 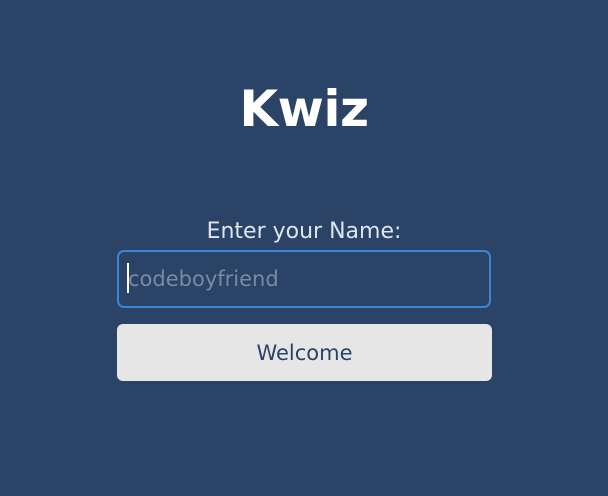 What do you see at coordinates (304, 279) in the screenshot?
I see `name-input` at bounding box center [304, 279].